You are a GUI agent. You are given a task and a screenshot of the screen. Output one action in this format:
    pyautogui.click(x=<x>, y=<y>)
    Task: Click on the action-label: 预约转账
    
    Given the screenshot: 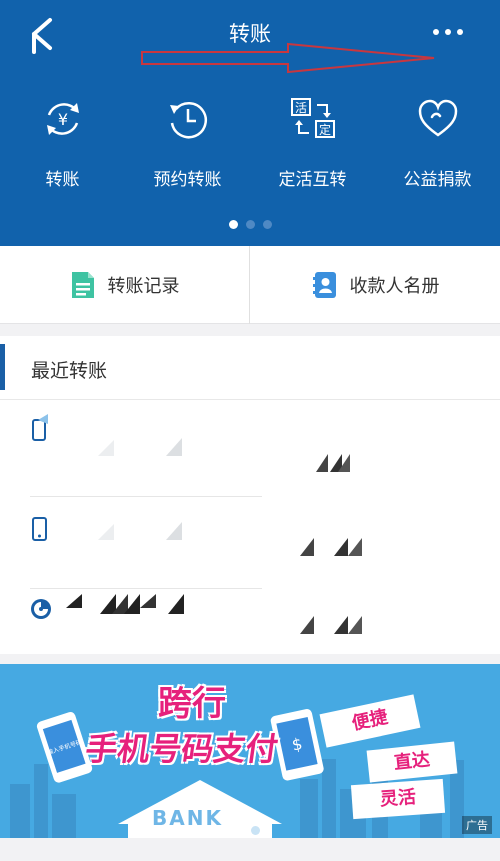 What is the action you would take?
    pyautogui.click(x=187, y=180)
    